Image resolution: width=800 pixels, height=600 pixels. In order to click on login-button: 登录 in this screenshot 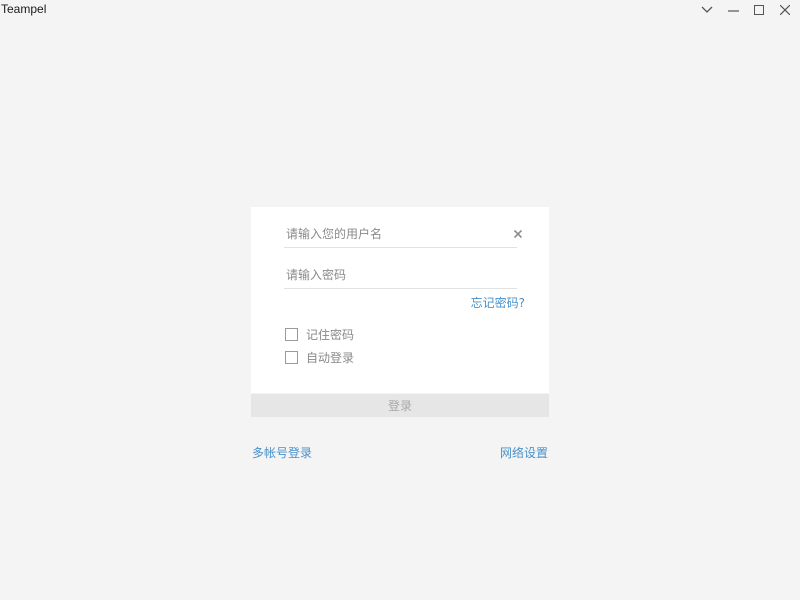, I will do `click(400, 405)`.